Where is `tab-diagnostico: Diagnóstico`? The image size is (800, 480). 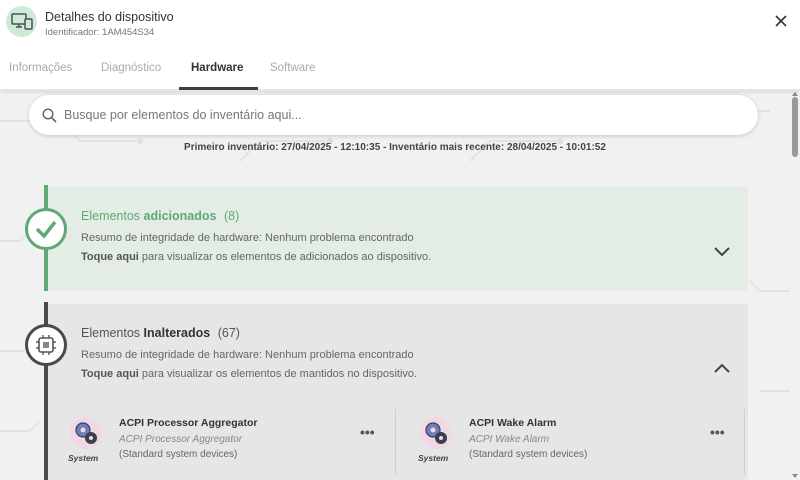
tab-diagnostico: Diagnóstico is located at coordinates (131, 68).